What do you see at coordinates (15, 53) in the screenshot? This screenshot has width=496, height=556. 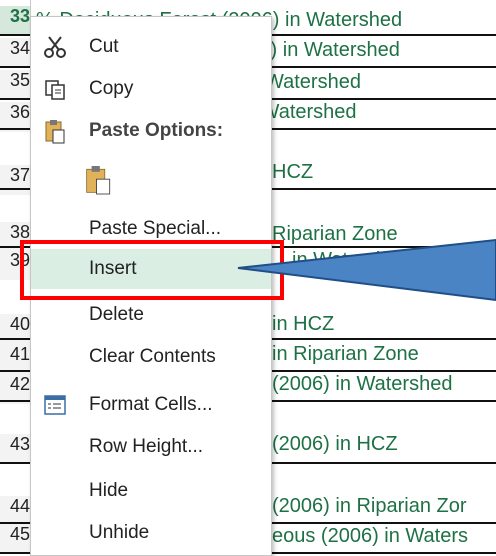 I see `row-header-34: 34` at bounding box center [15, 53].